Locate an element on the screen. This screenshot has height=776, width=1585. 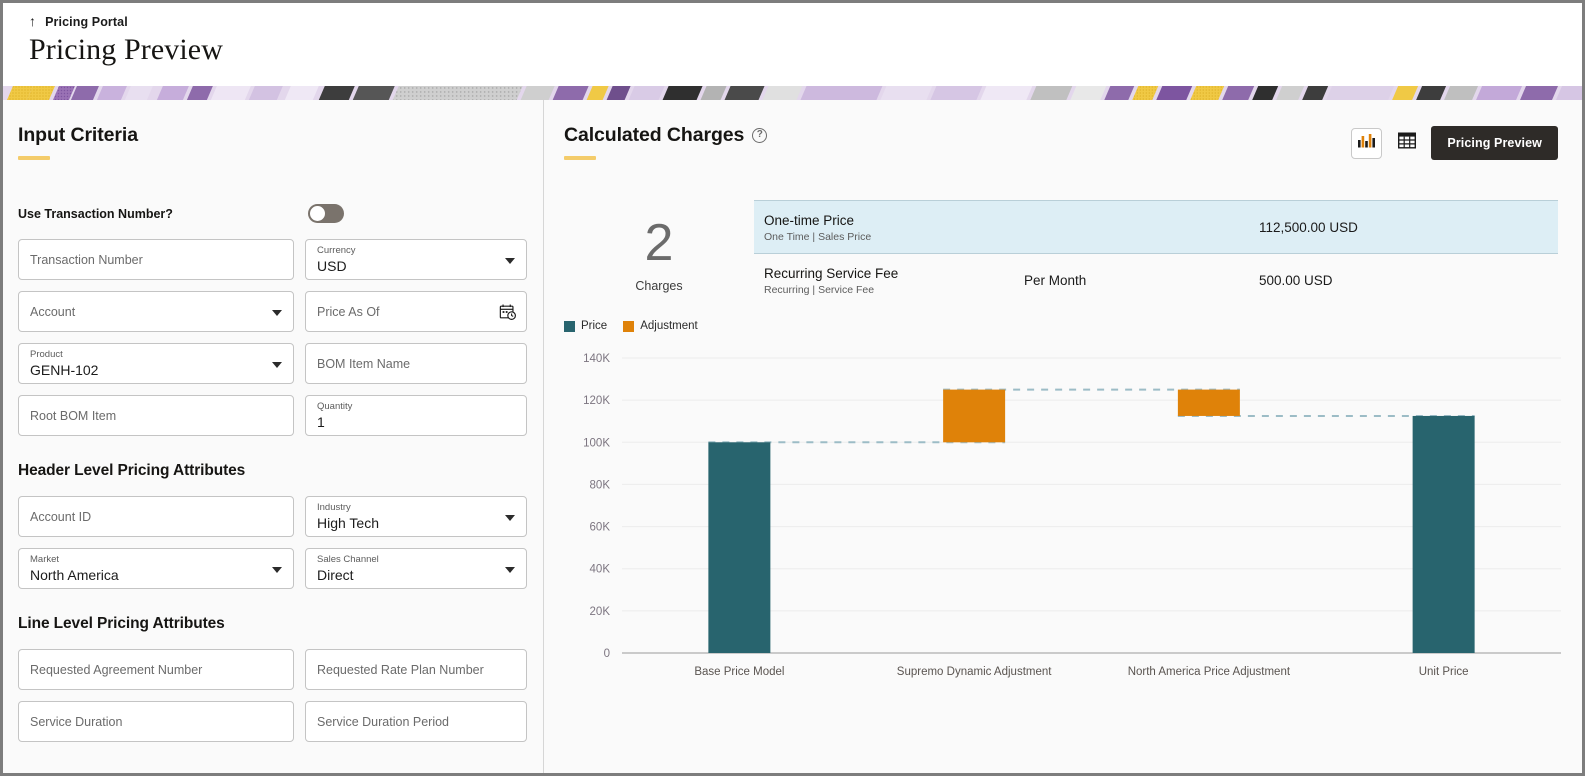
charge-amount: 500.00 USD is located at coordinates (1296, 280).